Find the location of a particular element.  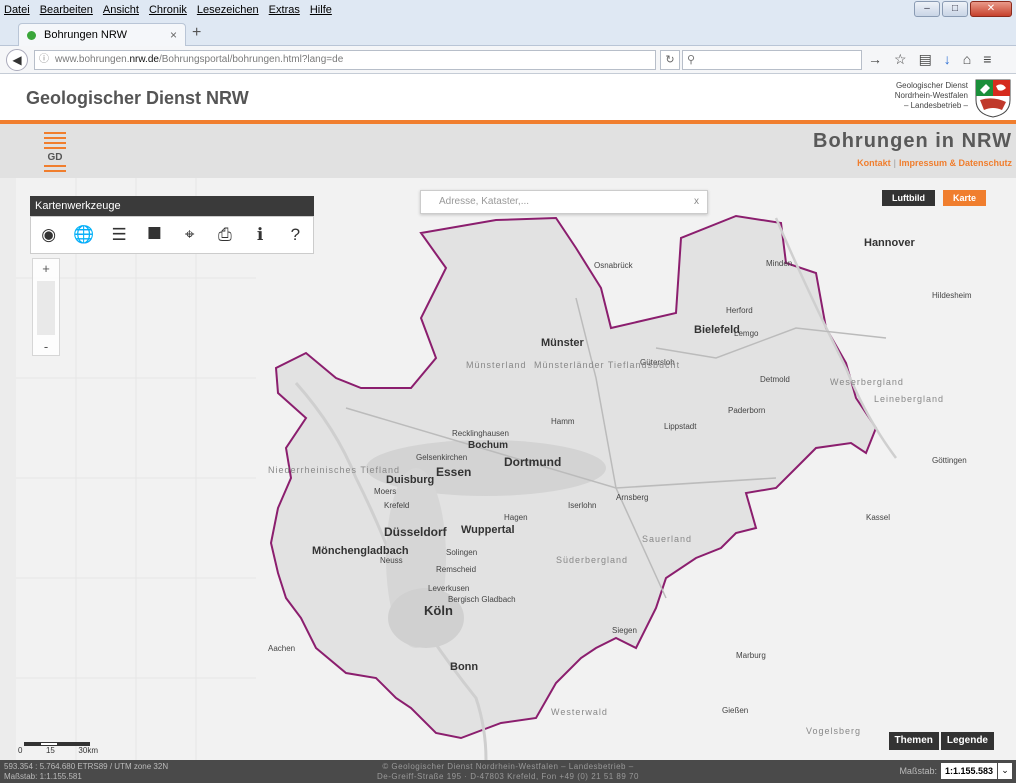

menu-datei: Datei is located at coordinates (17, 10).